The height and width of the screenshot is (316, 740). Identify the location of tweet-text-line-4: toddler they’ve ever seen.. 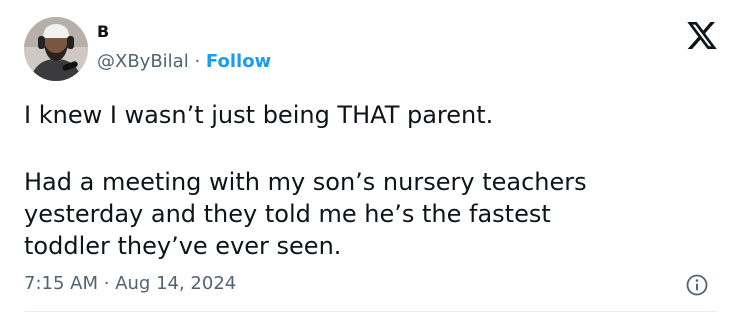
(183, 246).